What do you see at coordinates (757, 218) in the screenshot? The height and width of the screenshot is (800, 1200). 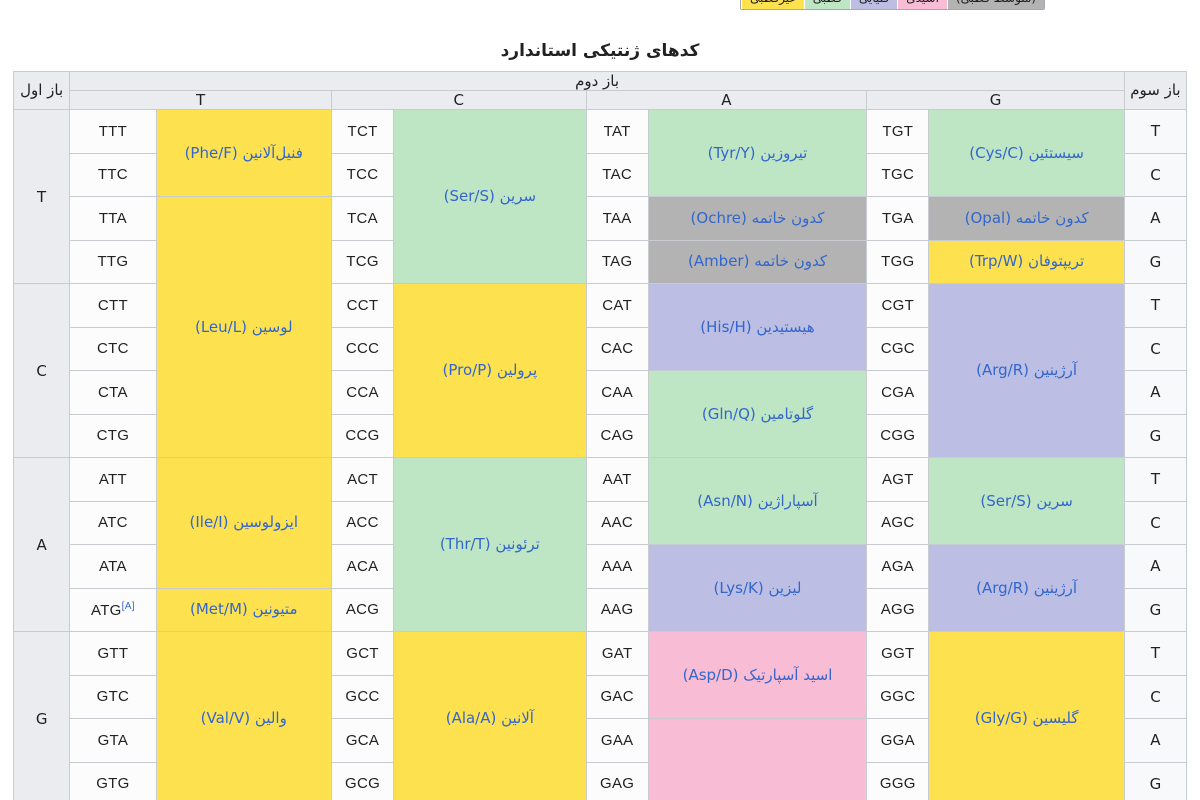 I see `stop-codon-ochre: کدون خاتمه (Ochre)` at bounding box center [757, 218].